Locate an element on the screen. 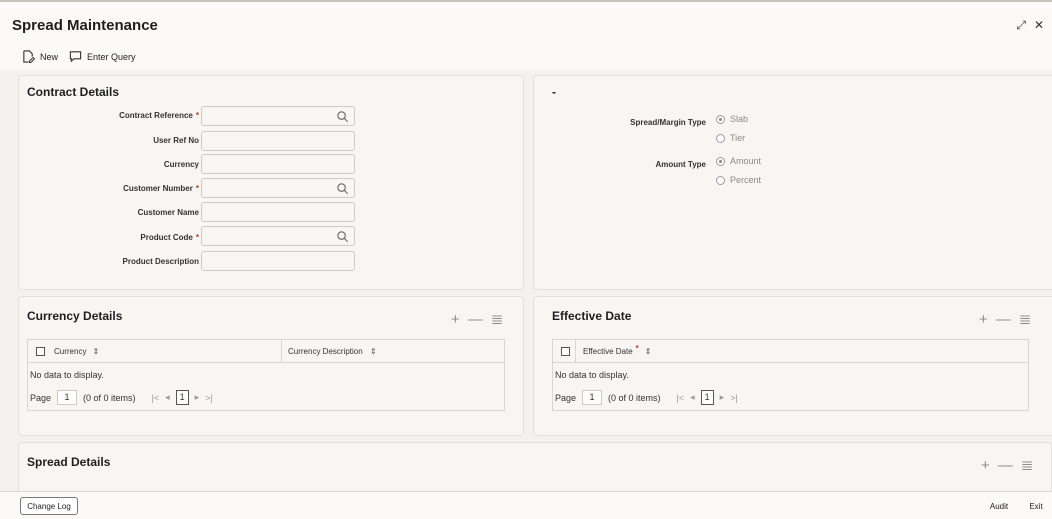 This screenshot has width=1052, height=519. customer-number-input is located at coordinates (278, 188).